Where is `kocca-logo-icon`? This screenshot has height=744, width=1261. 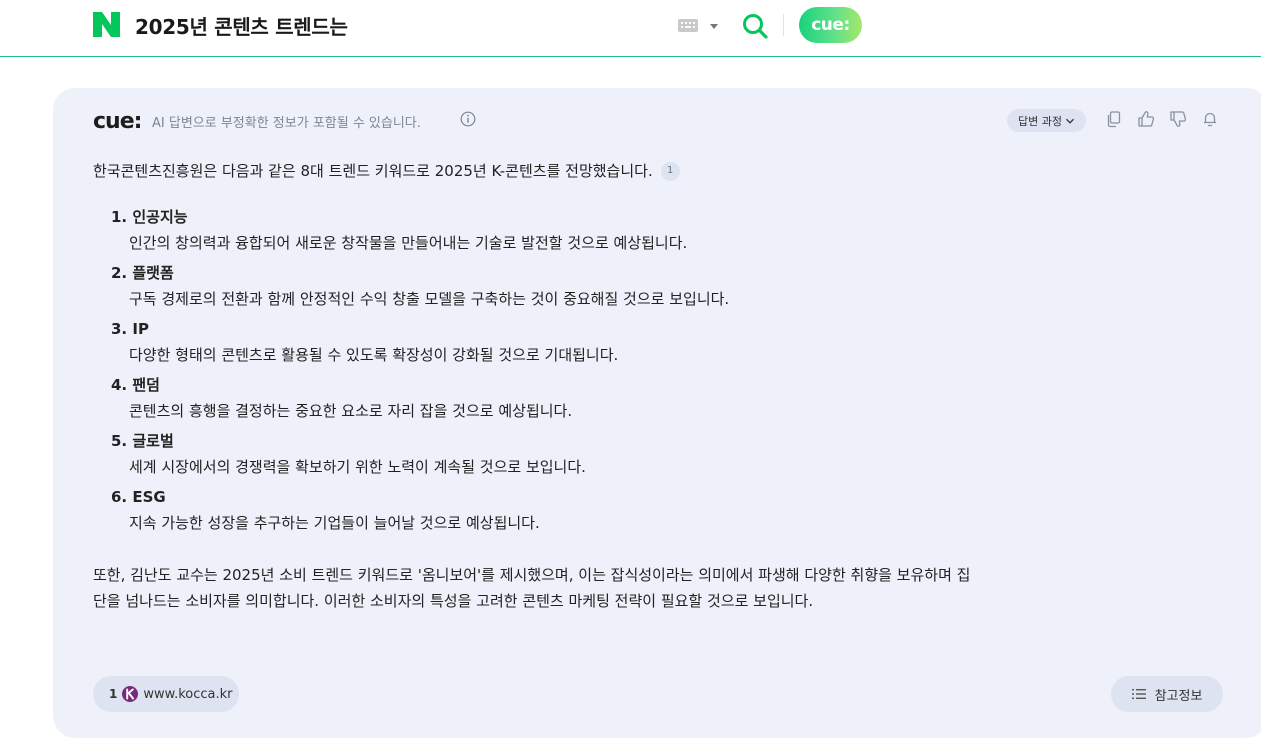
kocca-logo-icon is located at coordinates (130, 694).